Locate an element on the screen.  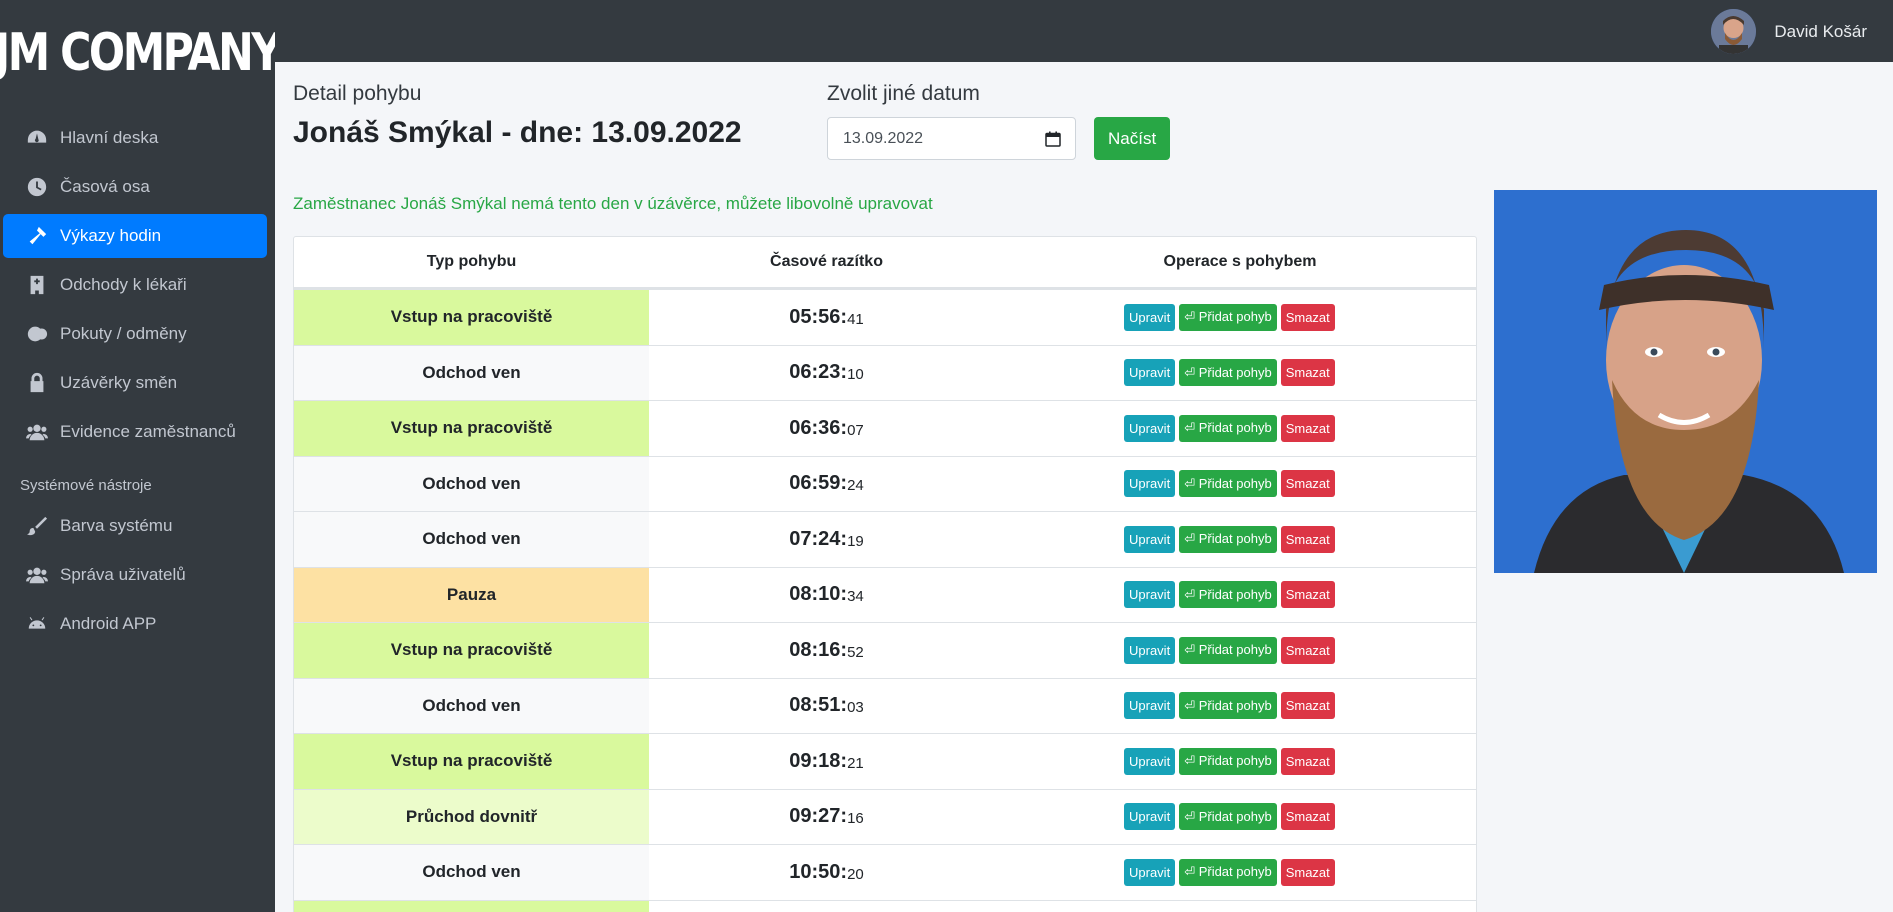
timestamp-cell: 07:24: 19 is located at coordinates (826, 539).